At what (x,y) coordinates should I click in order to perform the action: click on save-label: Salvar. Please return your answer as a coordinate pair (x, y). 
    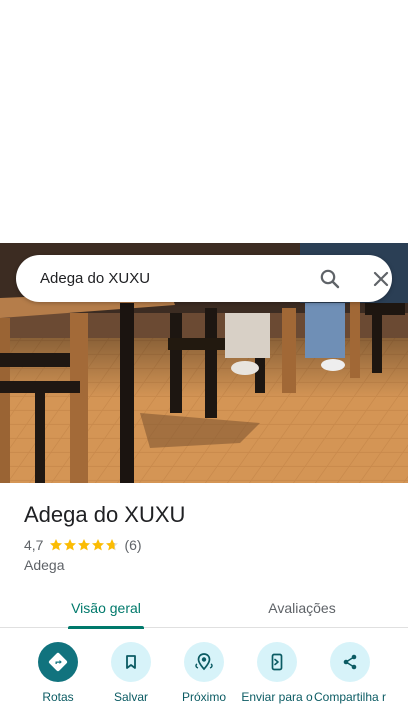
    Looking at the image, I should click on (130, 697).